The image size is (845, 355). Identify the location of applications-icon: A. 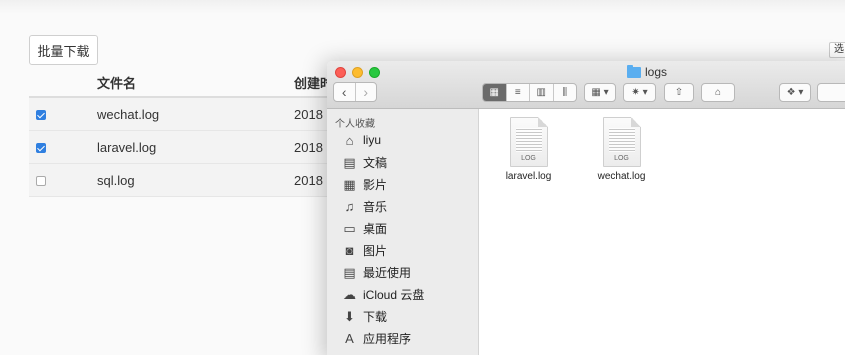
(349, 338).